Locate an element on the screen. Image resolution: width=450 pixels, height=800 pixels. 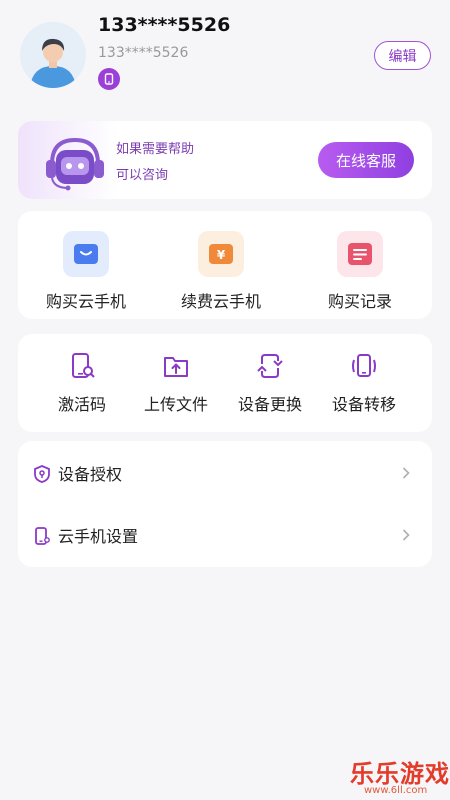
grid-item-device-transfer: 设备转移 is located at coordinates (364, 383).